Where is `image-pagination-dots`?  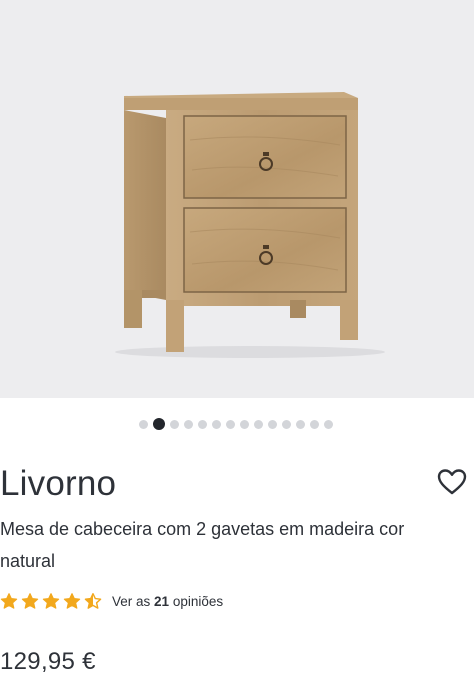 image-pagination-dots is located at coordinates (236, 424).